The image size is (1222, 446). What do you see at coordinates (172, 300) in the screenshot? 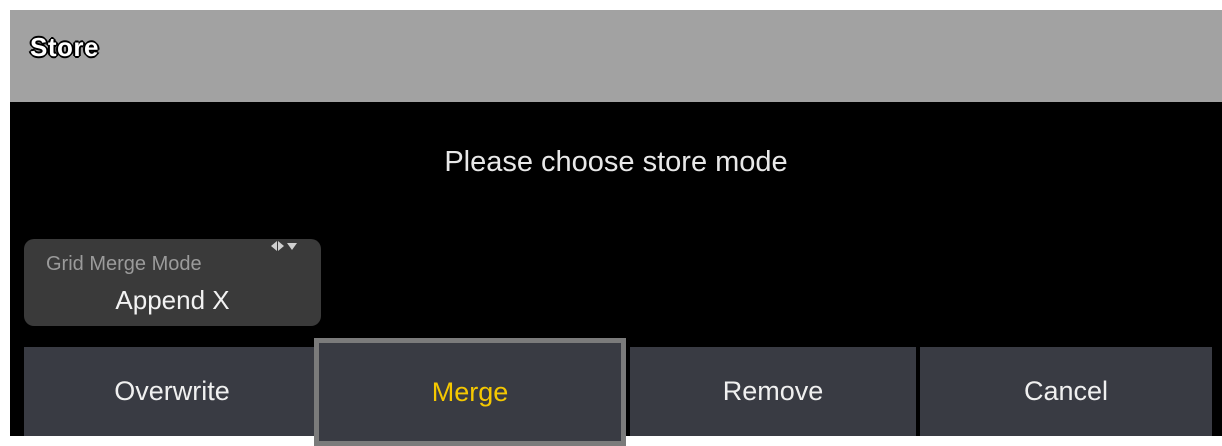
I see `grid-merge-mode-value: Append X` at bounding box center [172, 300].